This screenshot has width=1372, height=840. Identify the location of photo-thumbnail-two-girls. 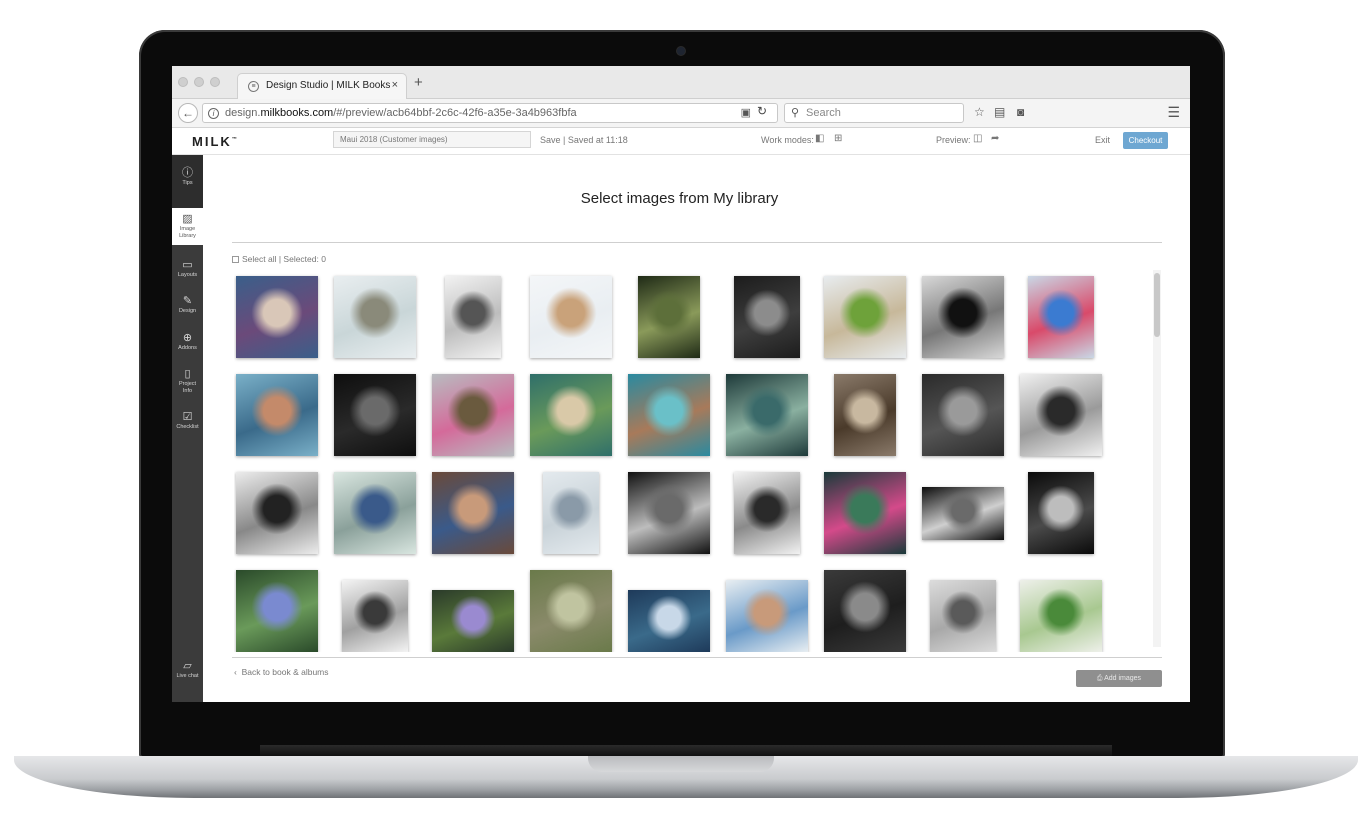
(767, 616).